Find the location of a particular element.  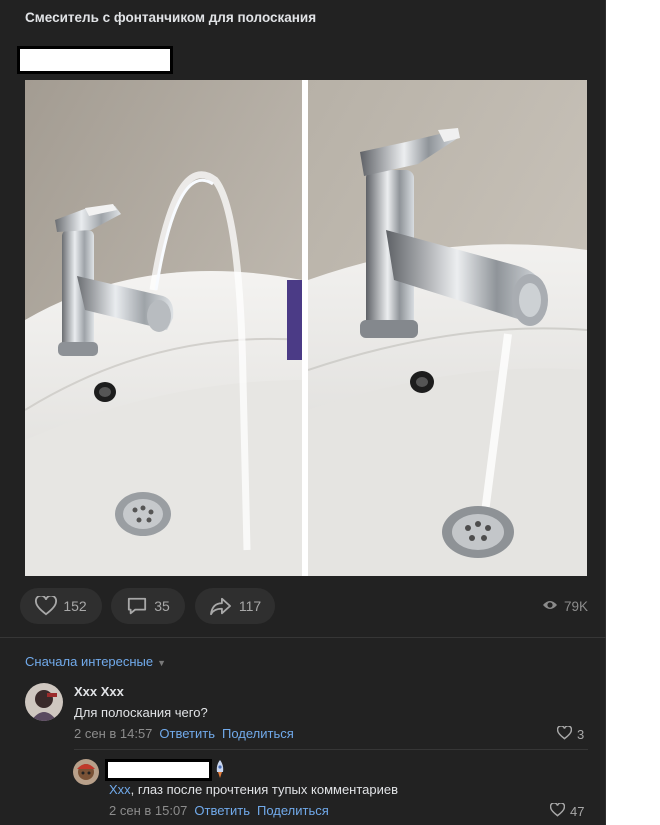

share-button: 117 is located at coordinates (235, 606).